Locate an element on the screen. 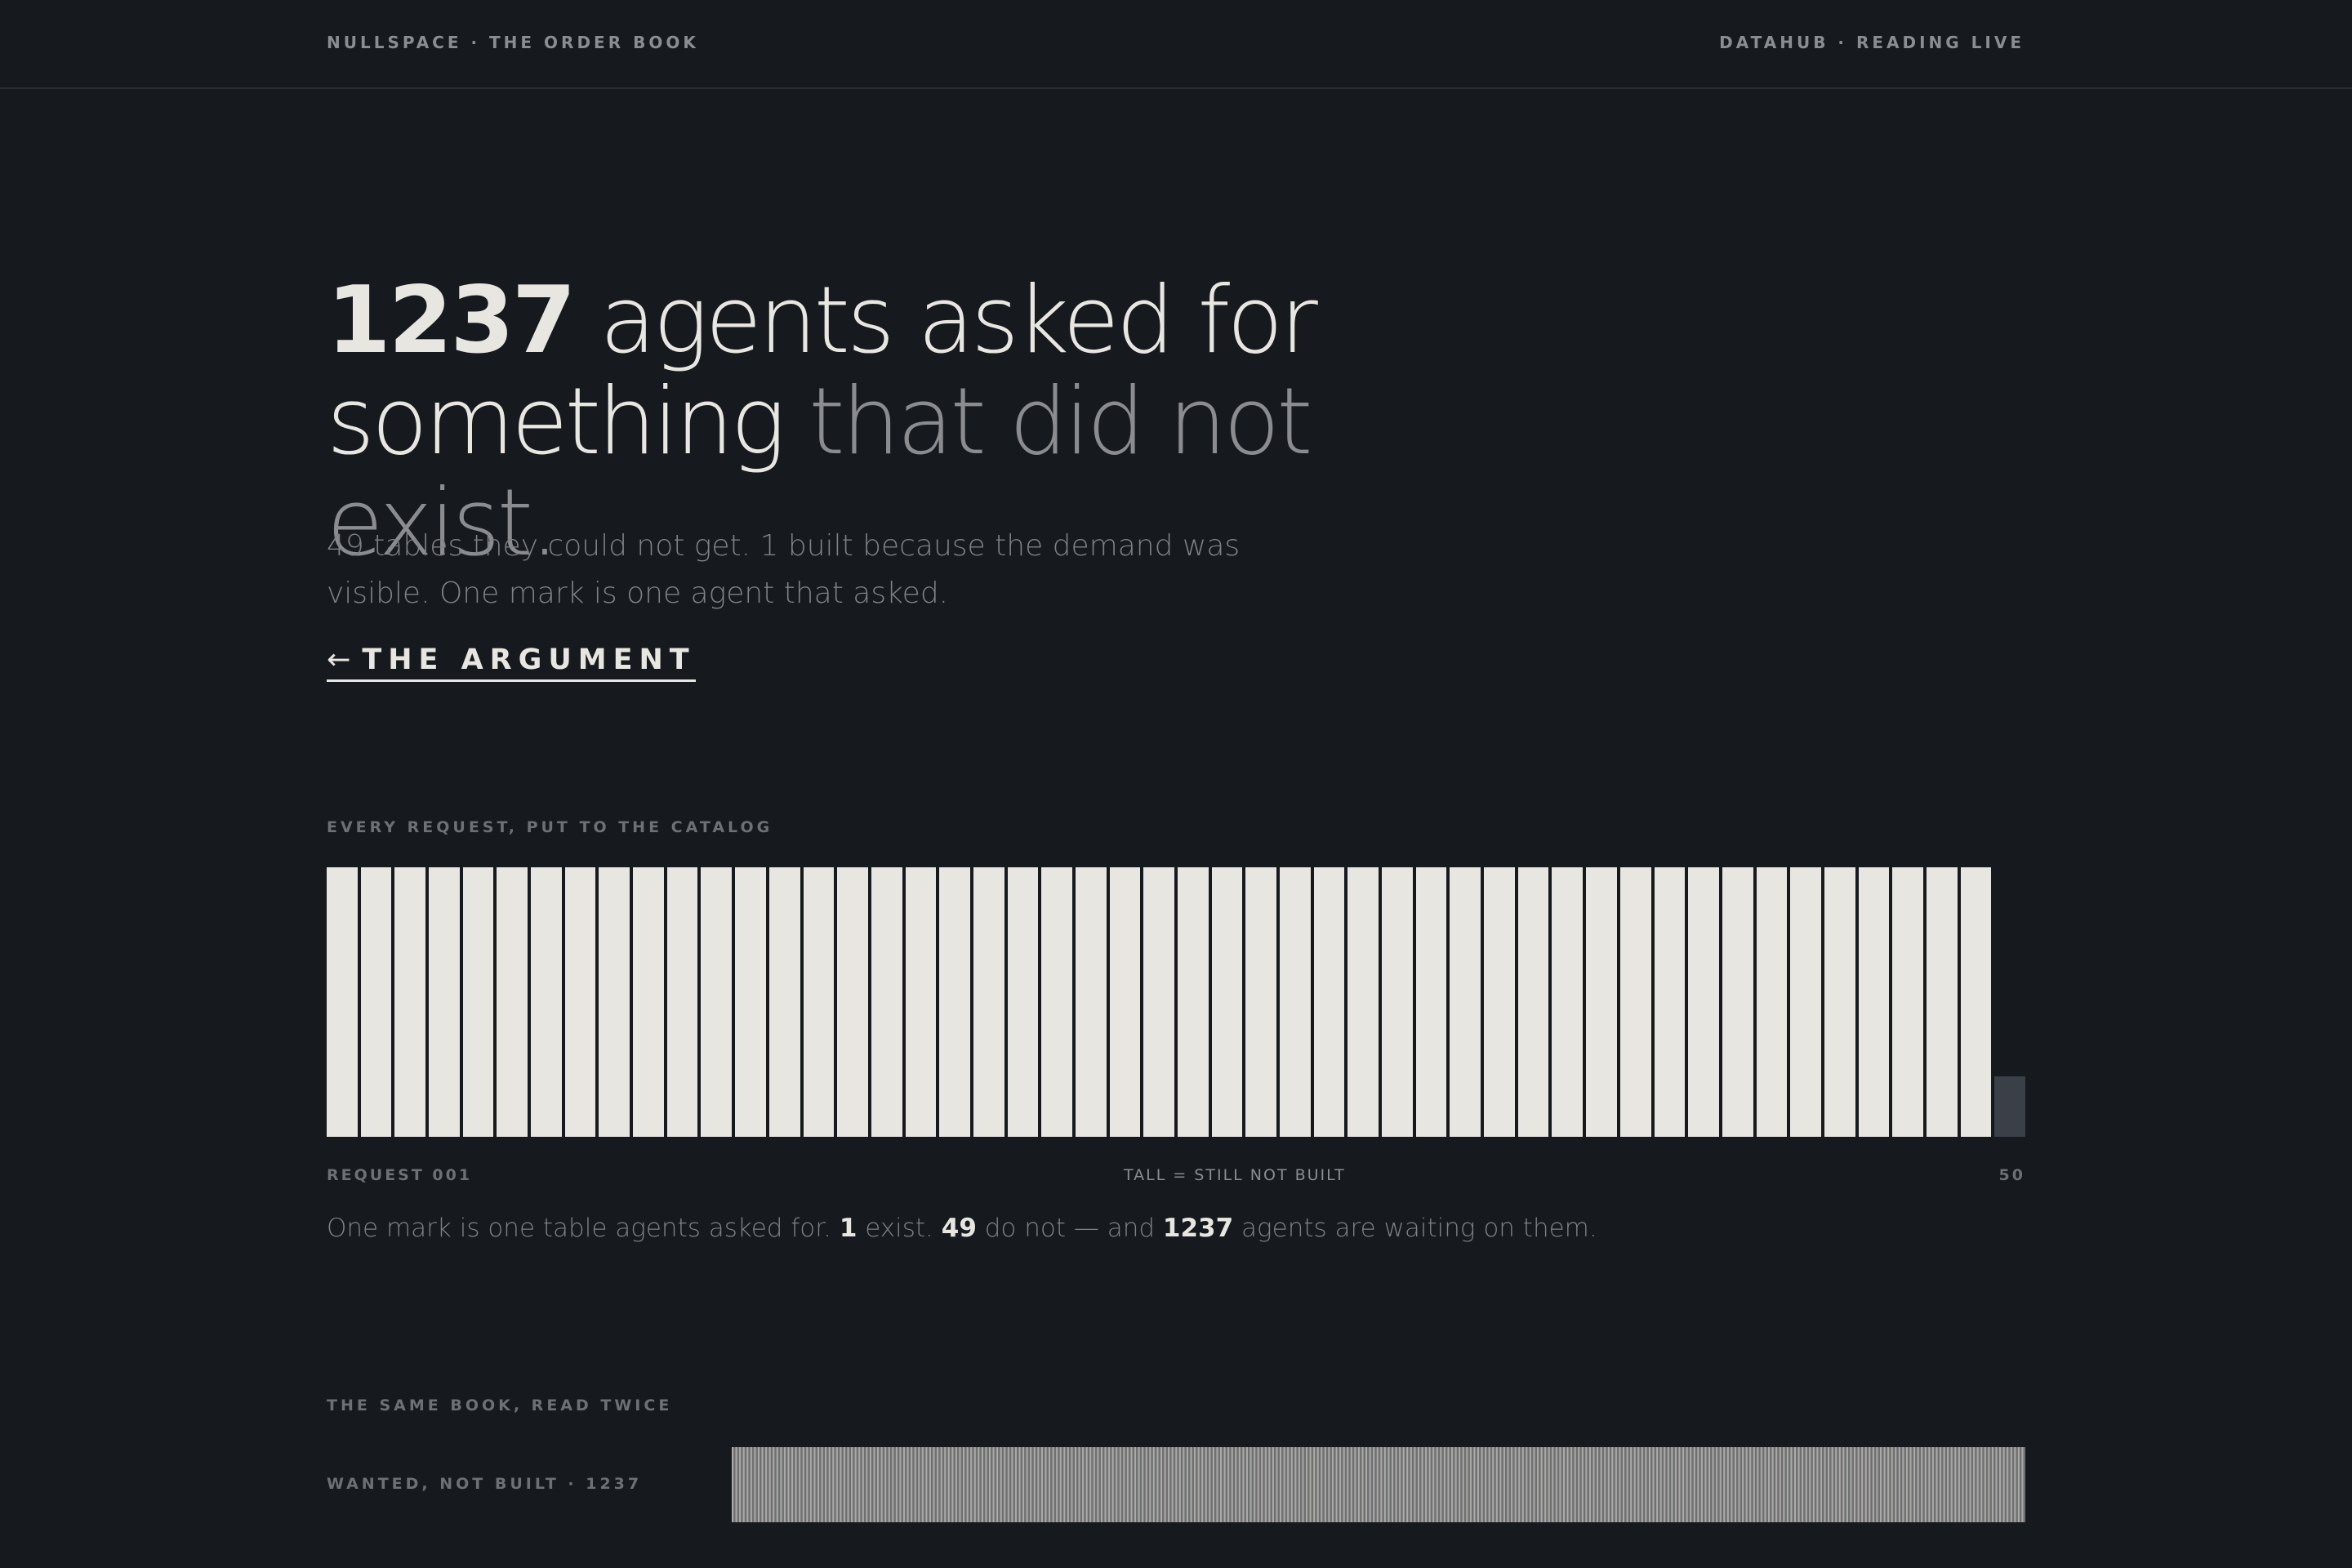  back-to-argument-link: ← THE ARGUMENT is located at coordinates (511, 663).